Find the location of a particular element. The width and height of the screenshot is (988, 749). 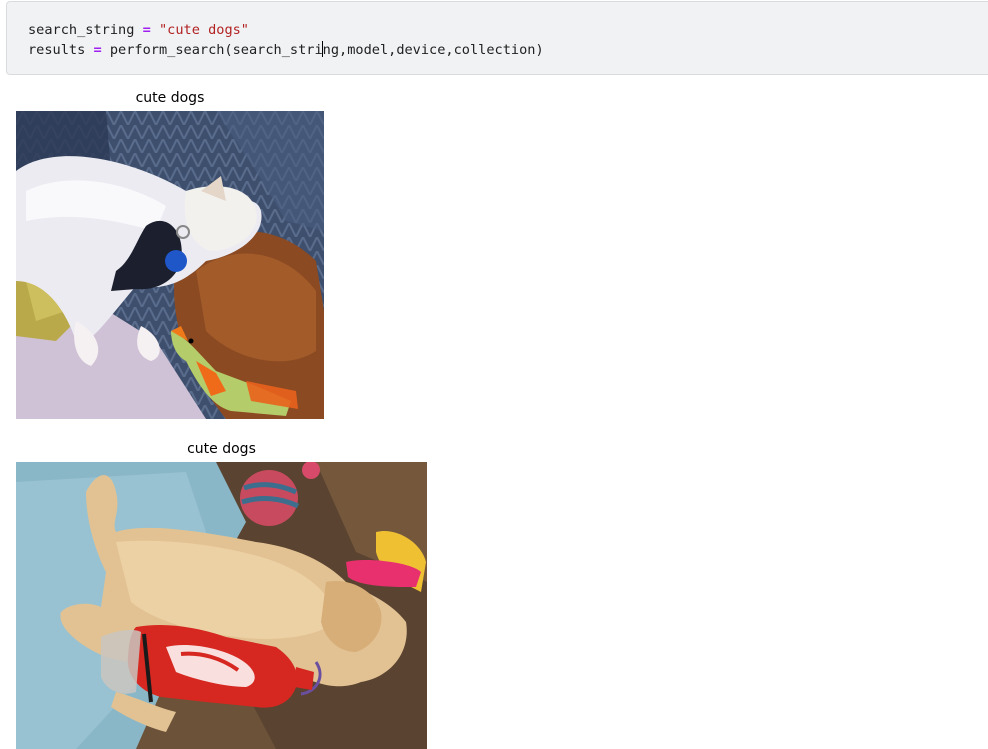

result-caption-2: cute dogs is located at coordinates (221, 449).